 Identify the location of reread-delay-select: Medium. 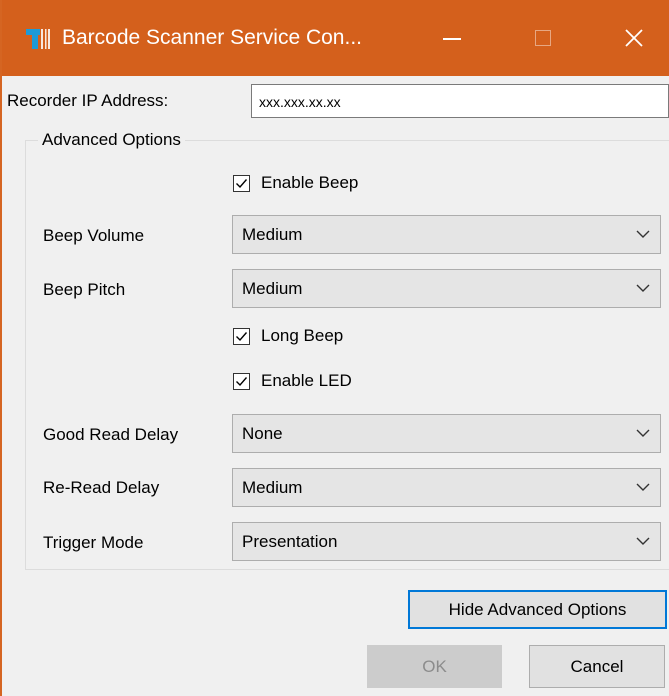
(446, 487).